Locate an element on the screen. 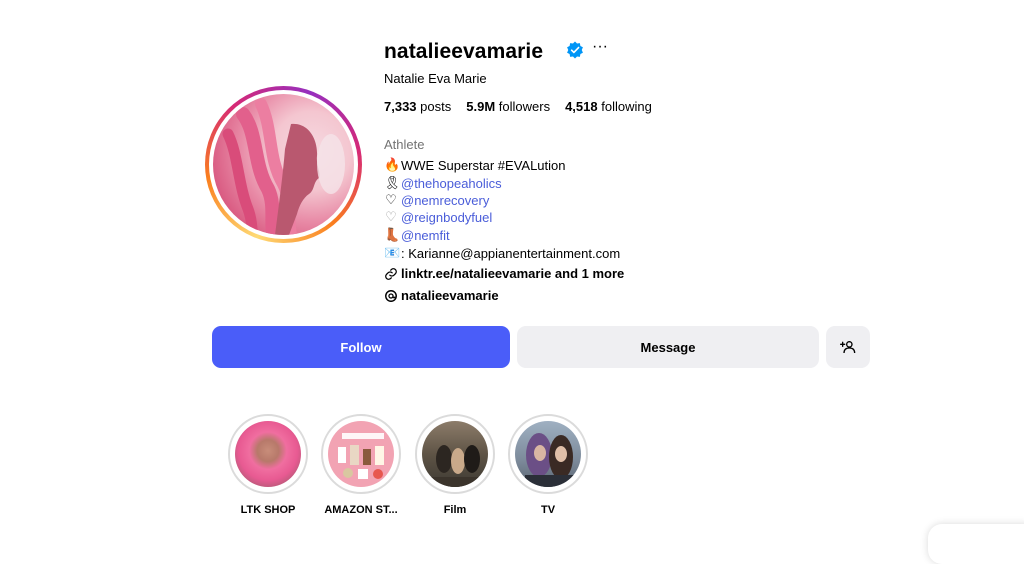 This screenshot has width=1024, height=564. bio-line-hopeaholics: 🎗 @thehopeaholics is located at coordinates (443, 183).